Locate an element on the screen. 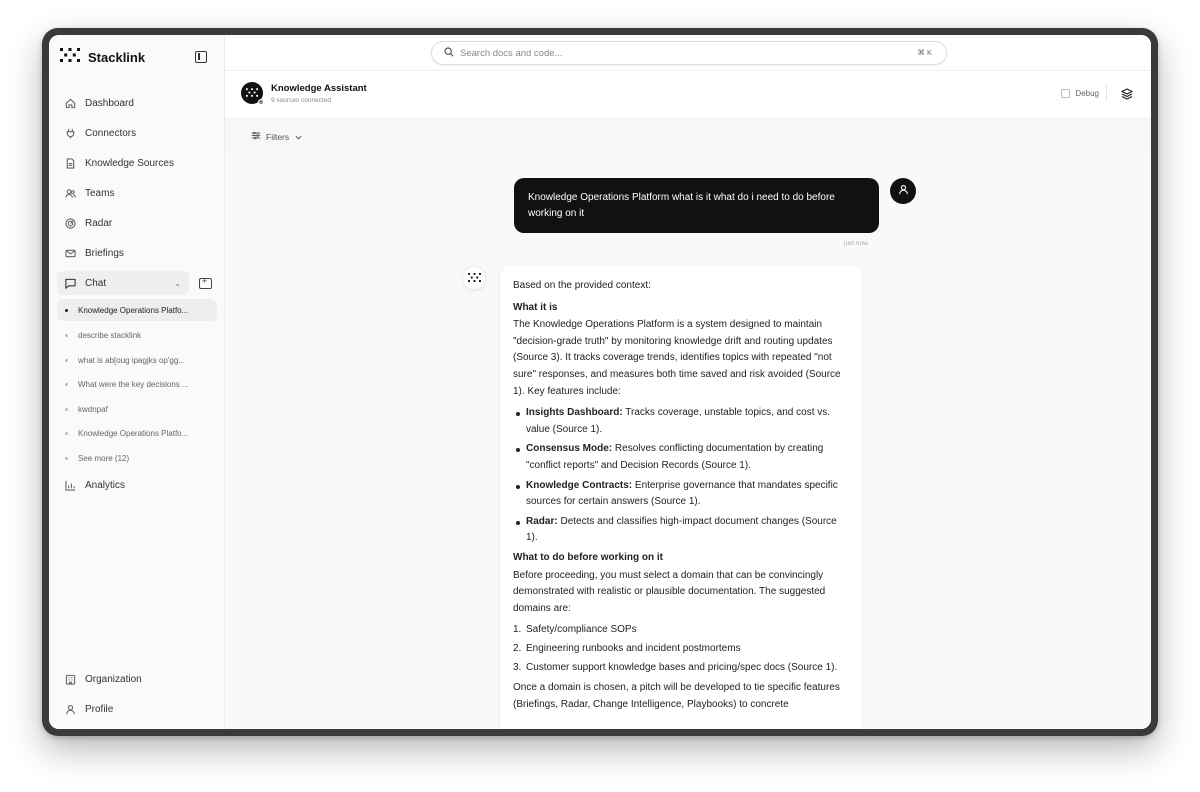 This screenshot has width=1200, height=792. document-icon is located at coordinates (70, 163).